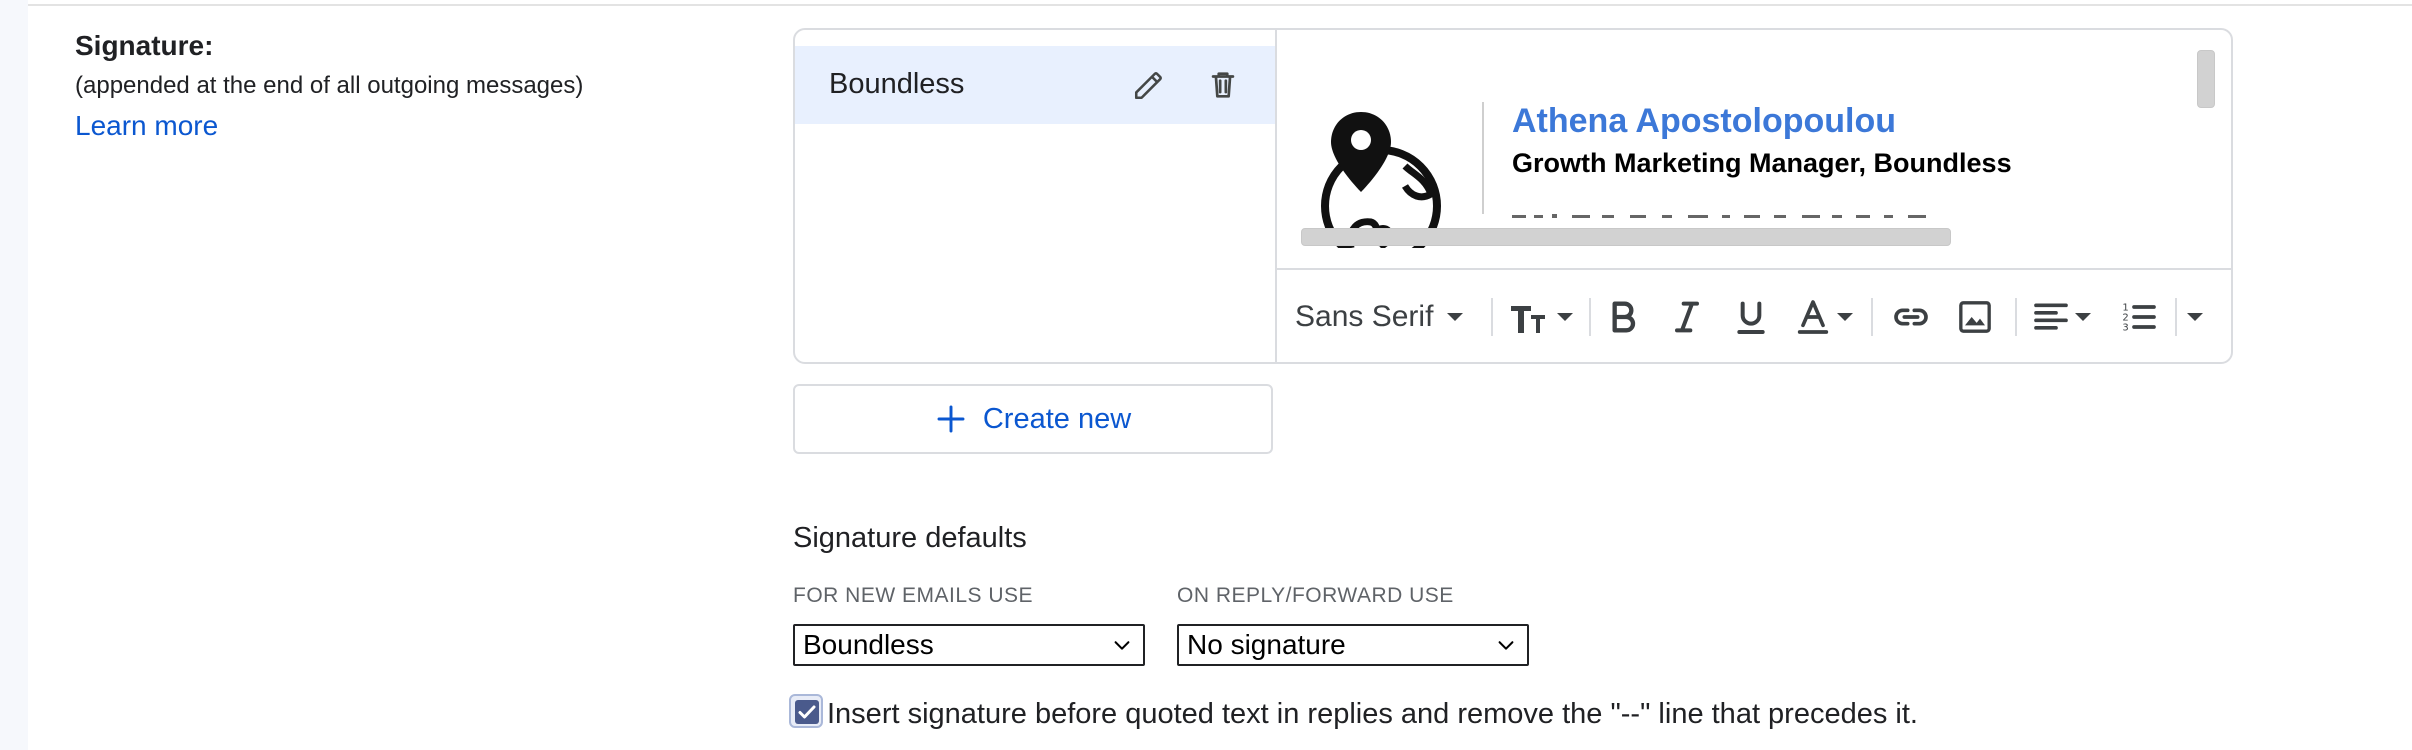 The height and width of the screenshot is (750, 2412). I want to click on signature-label: Signature:, so click(144, 45).